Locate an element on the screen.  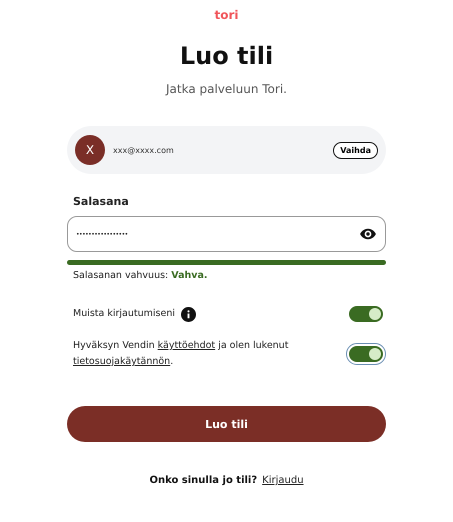
email-text: xxx@xxxx.com is located at coordinates (144, 150).